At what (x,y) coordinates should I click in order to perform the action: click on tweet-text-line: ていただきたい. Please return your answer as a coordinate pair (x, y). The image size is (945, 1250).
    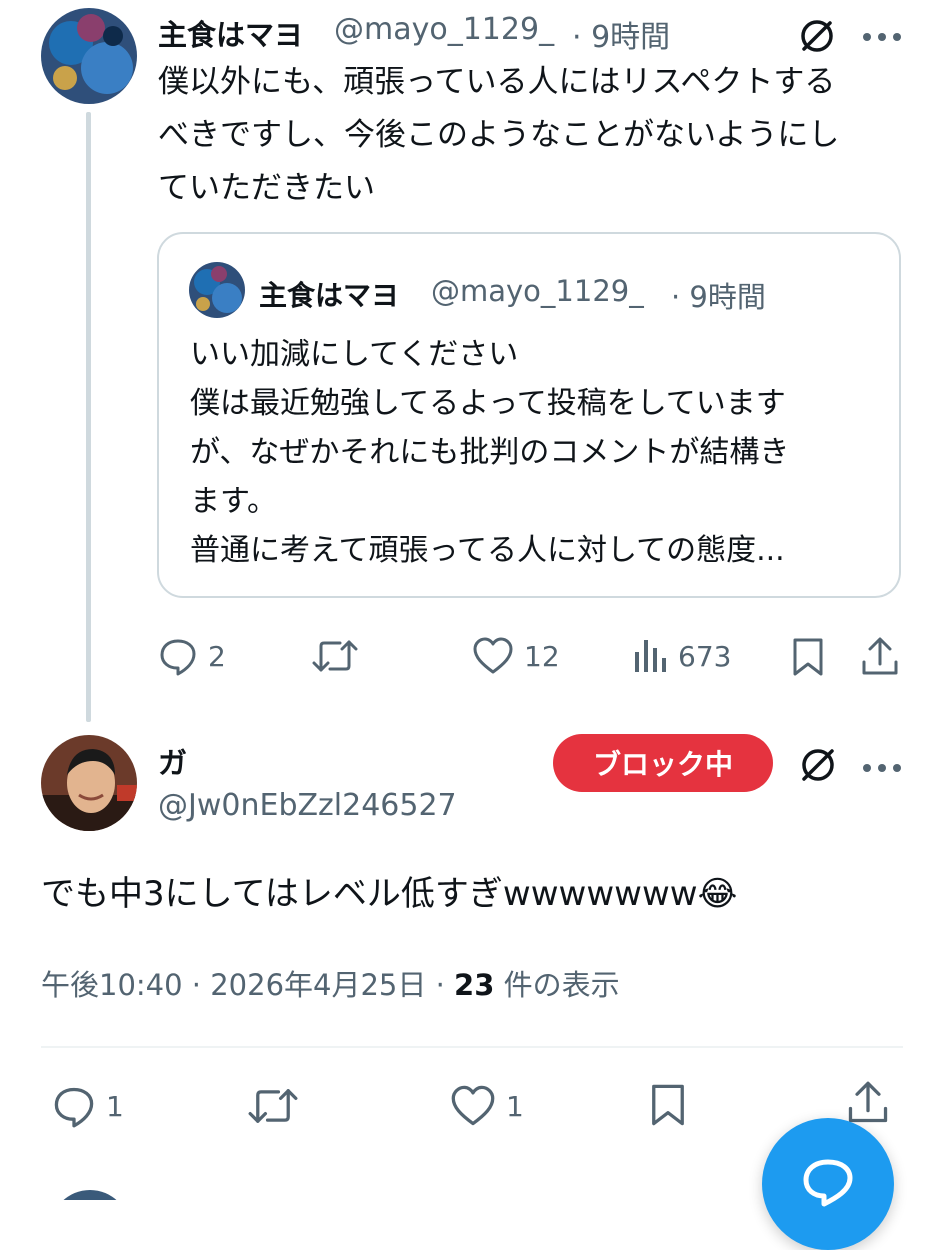
    Looking at the image, I should click on (266, 188).